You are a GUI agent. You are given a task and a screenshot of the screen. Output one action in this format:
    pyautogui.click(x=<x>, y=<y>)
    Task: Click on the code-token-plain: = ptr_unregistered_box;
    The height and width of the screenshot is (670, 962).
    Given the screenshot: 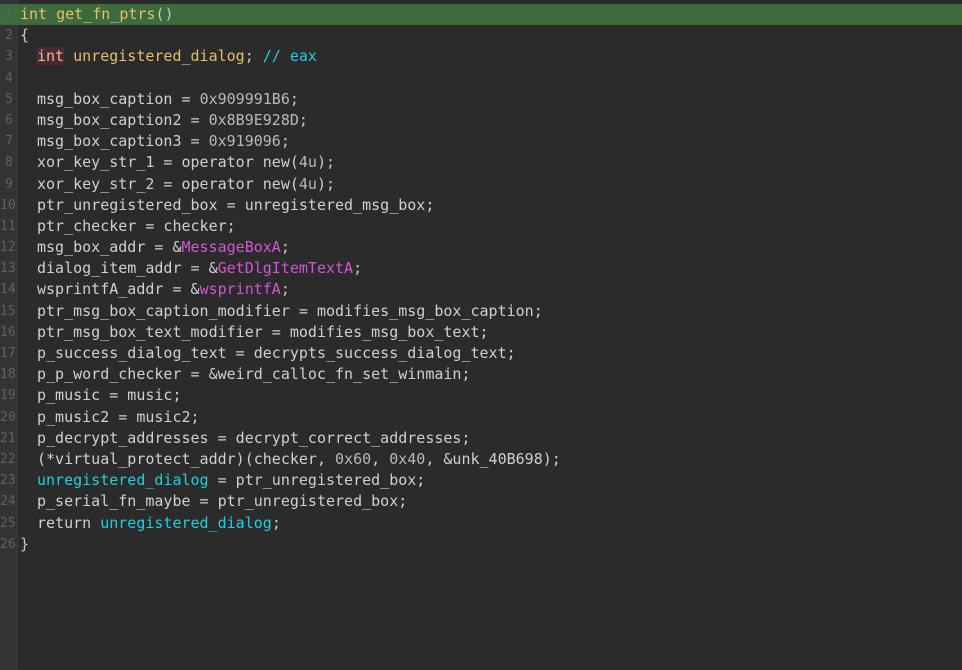 What is the action you would take?
    pyautogui.click(x=317, y=480)
    